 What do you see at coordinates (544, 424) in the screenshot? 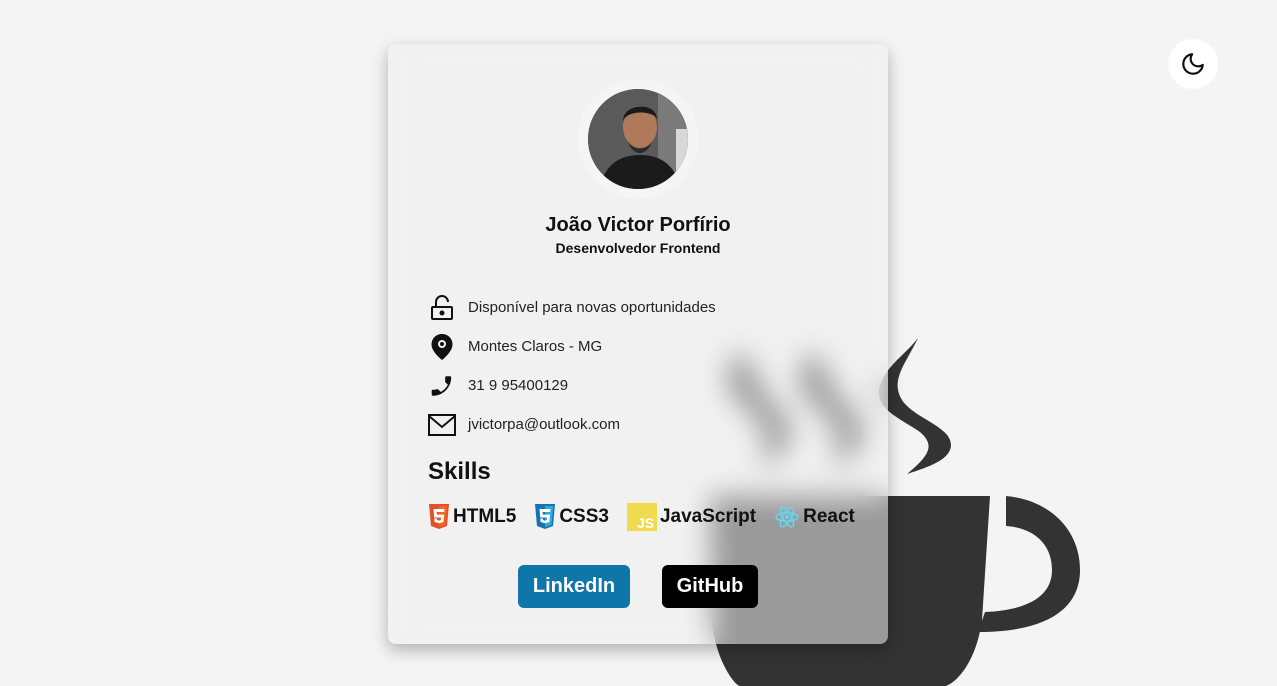
I see `email-text: jvictorpa@outlook.com` at bounding box center [544, 424].